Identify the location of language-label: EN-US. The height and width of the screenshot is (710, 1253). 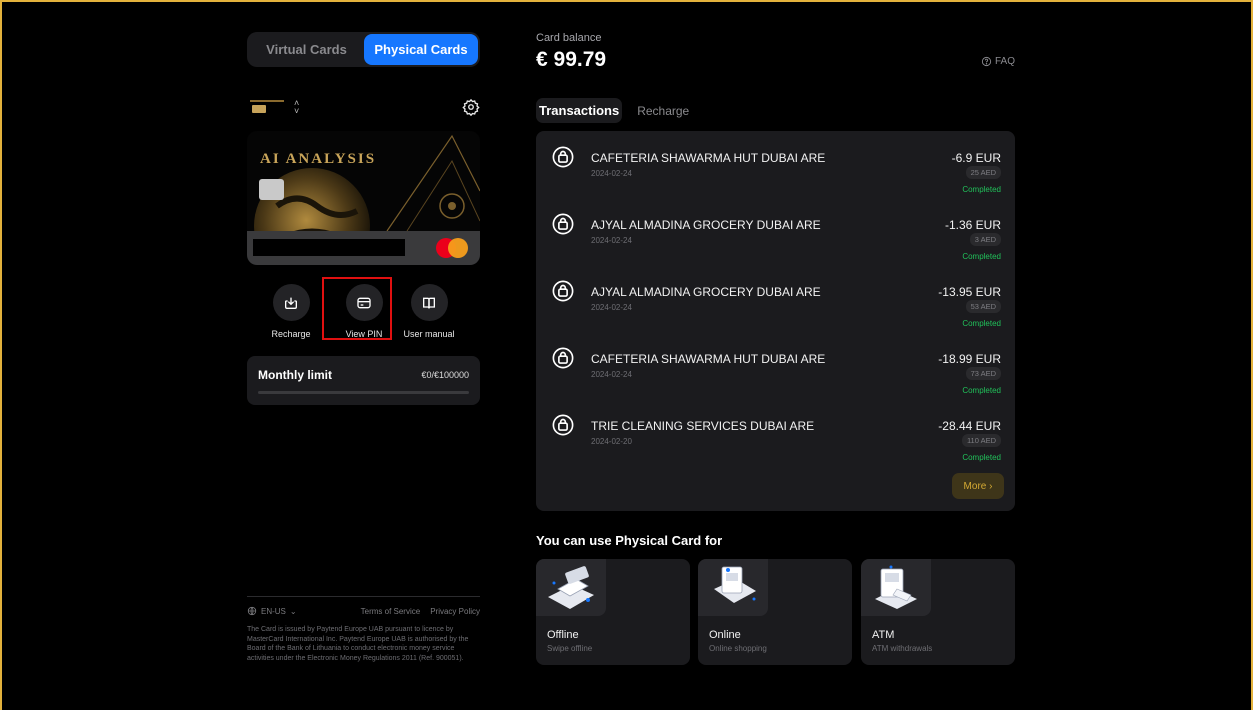
(273, 611).